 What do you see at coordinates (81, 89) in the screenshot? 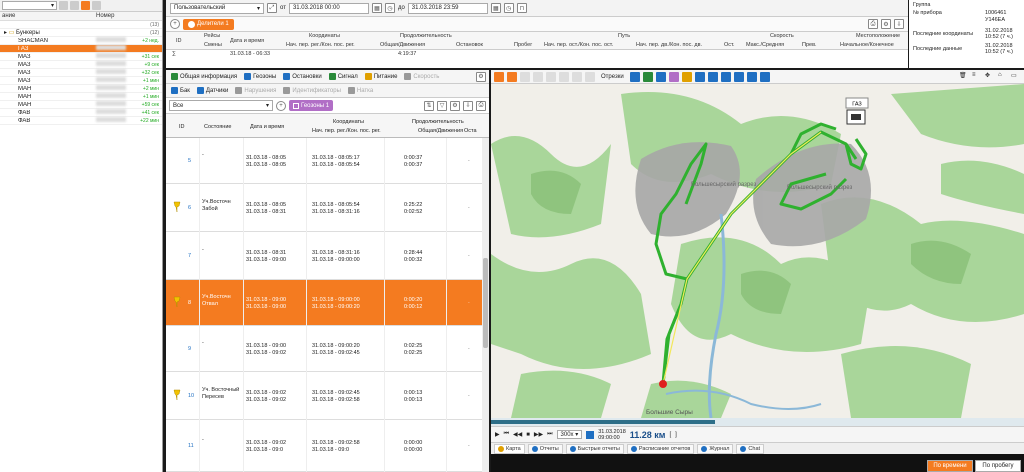
I see `object-row: МАН +2 мин` at bounding box center [81, 89].